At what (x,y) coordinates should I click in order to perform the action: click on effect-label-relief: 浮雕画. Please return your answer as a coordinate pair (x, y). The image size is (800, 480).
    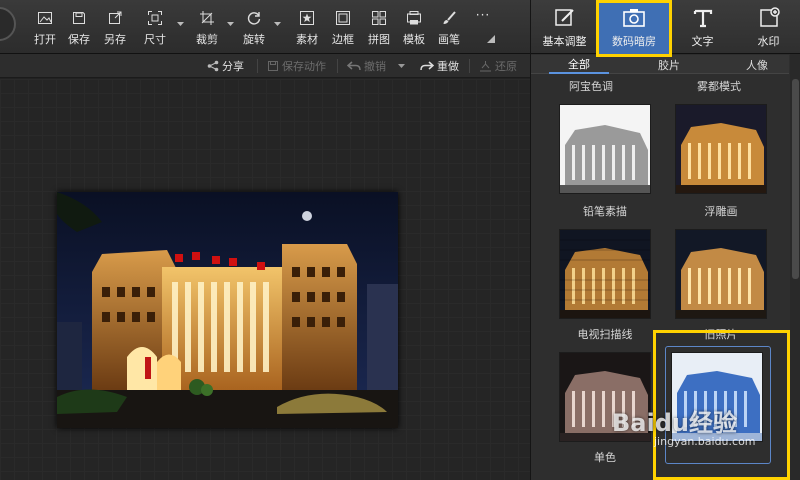
    Looking at the image, I should click on (721, 211).